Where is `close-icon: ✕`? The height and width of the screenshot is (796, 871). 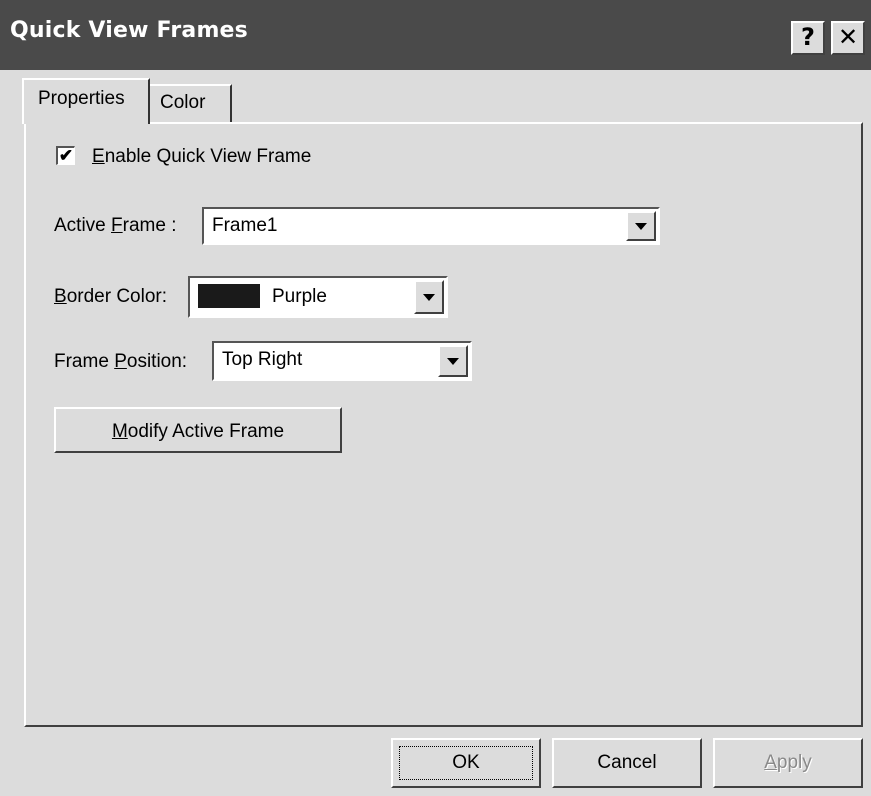 close-icon: ✕ is located at coordinates (848, 37).